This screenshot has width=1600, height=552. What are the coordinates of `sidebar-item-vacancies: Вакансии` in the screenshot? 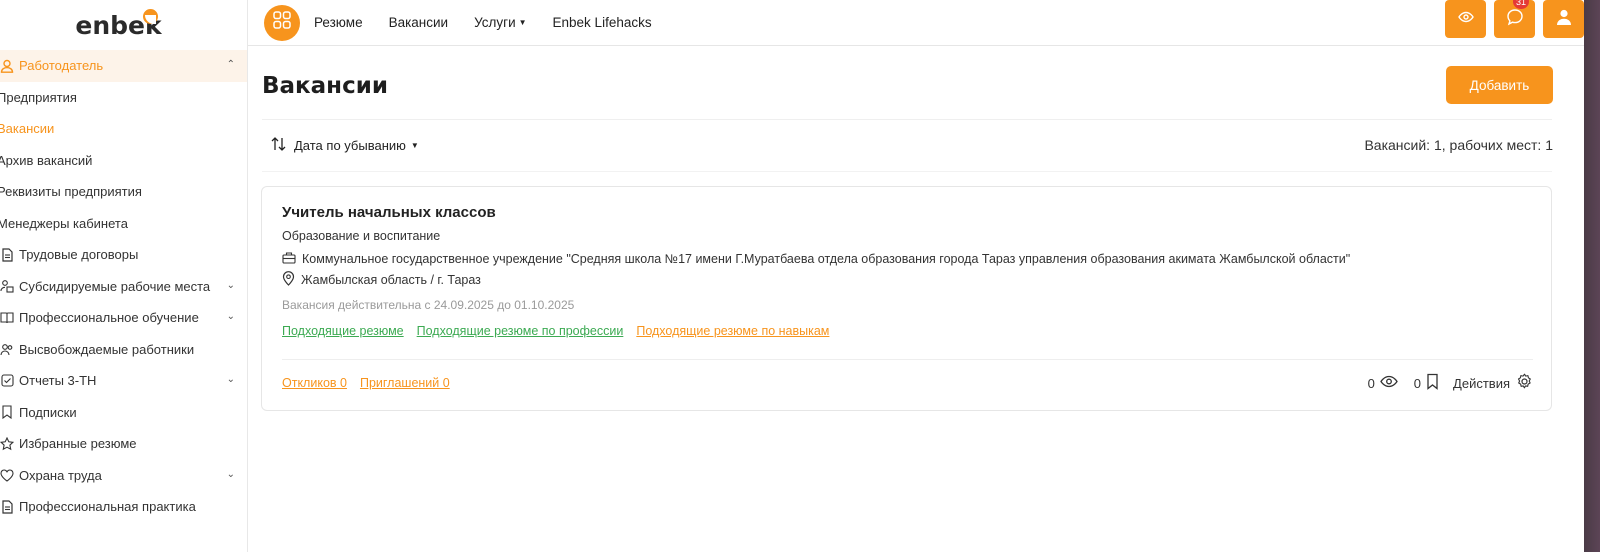 It's located at (123, 129).